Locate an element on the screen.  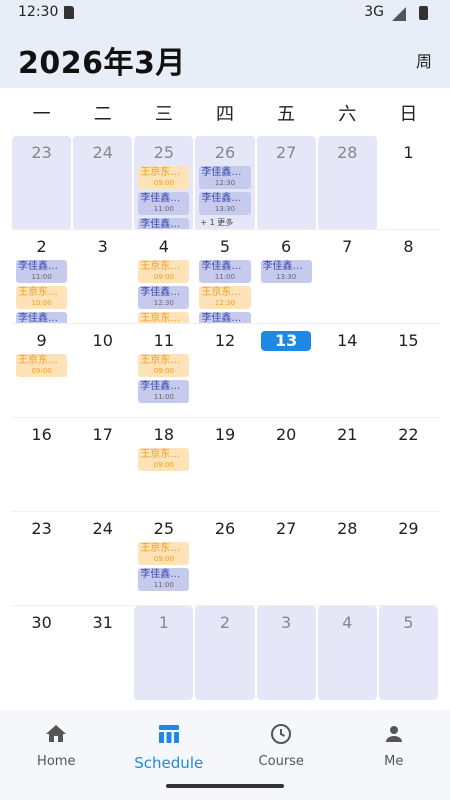
day-cell: 24 is located at coordinates (102, 559).